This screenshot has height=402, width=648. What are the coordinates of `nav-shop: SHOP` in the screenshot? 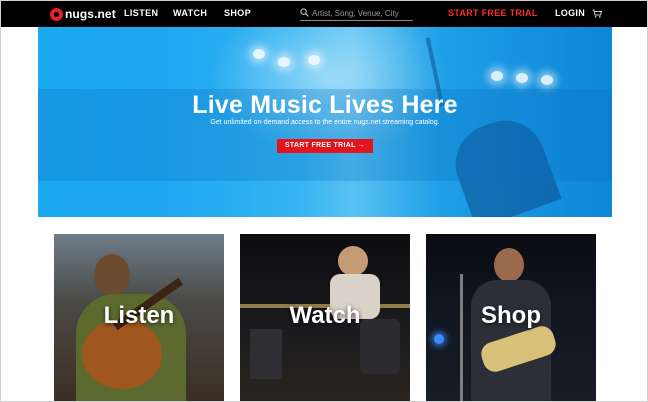 It's located at (237, 13).